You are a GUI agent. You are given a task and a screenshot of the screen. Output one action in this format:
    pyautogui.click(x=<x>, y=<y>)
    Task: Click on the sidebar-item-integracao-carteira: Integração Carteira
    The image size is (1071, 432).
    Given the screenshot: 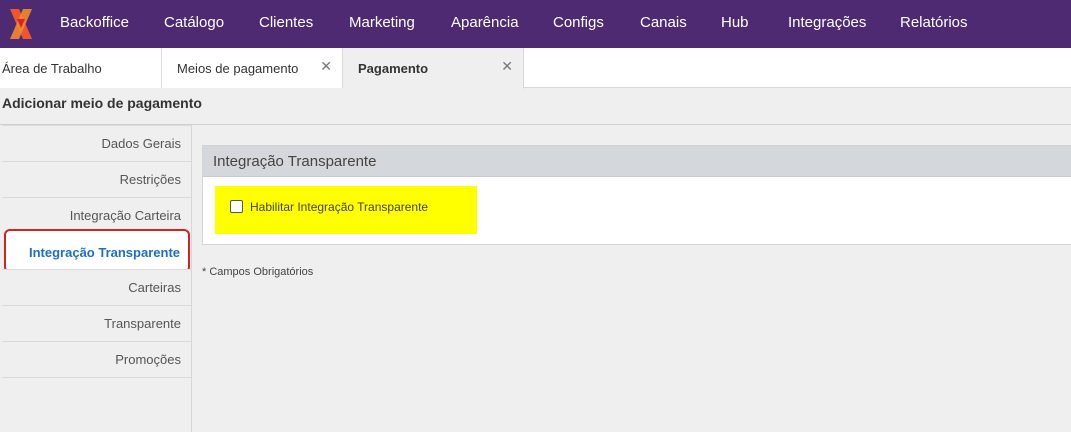 What is the action you would take?
    pyautogui.click(x=96, y=215)
    